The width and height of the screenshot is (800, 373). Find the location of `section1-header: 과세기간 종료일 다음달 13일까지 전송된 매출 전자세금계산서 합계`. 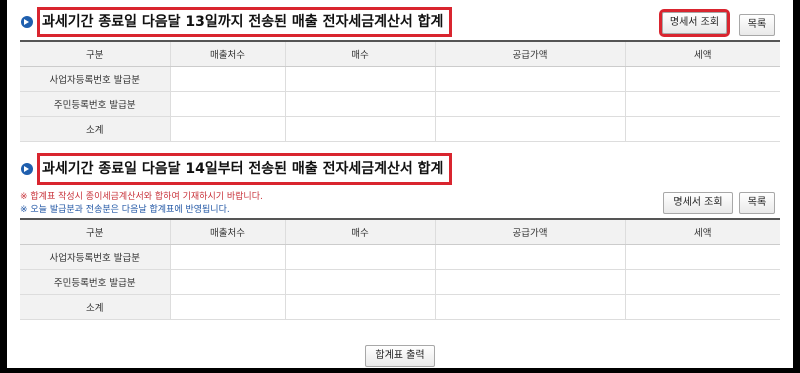

section1-header: 과세기간 종료일 다음달 13일까지 전송된 매출 전자세금계산서 합계 is located at coordinates (237, 22).